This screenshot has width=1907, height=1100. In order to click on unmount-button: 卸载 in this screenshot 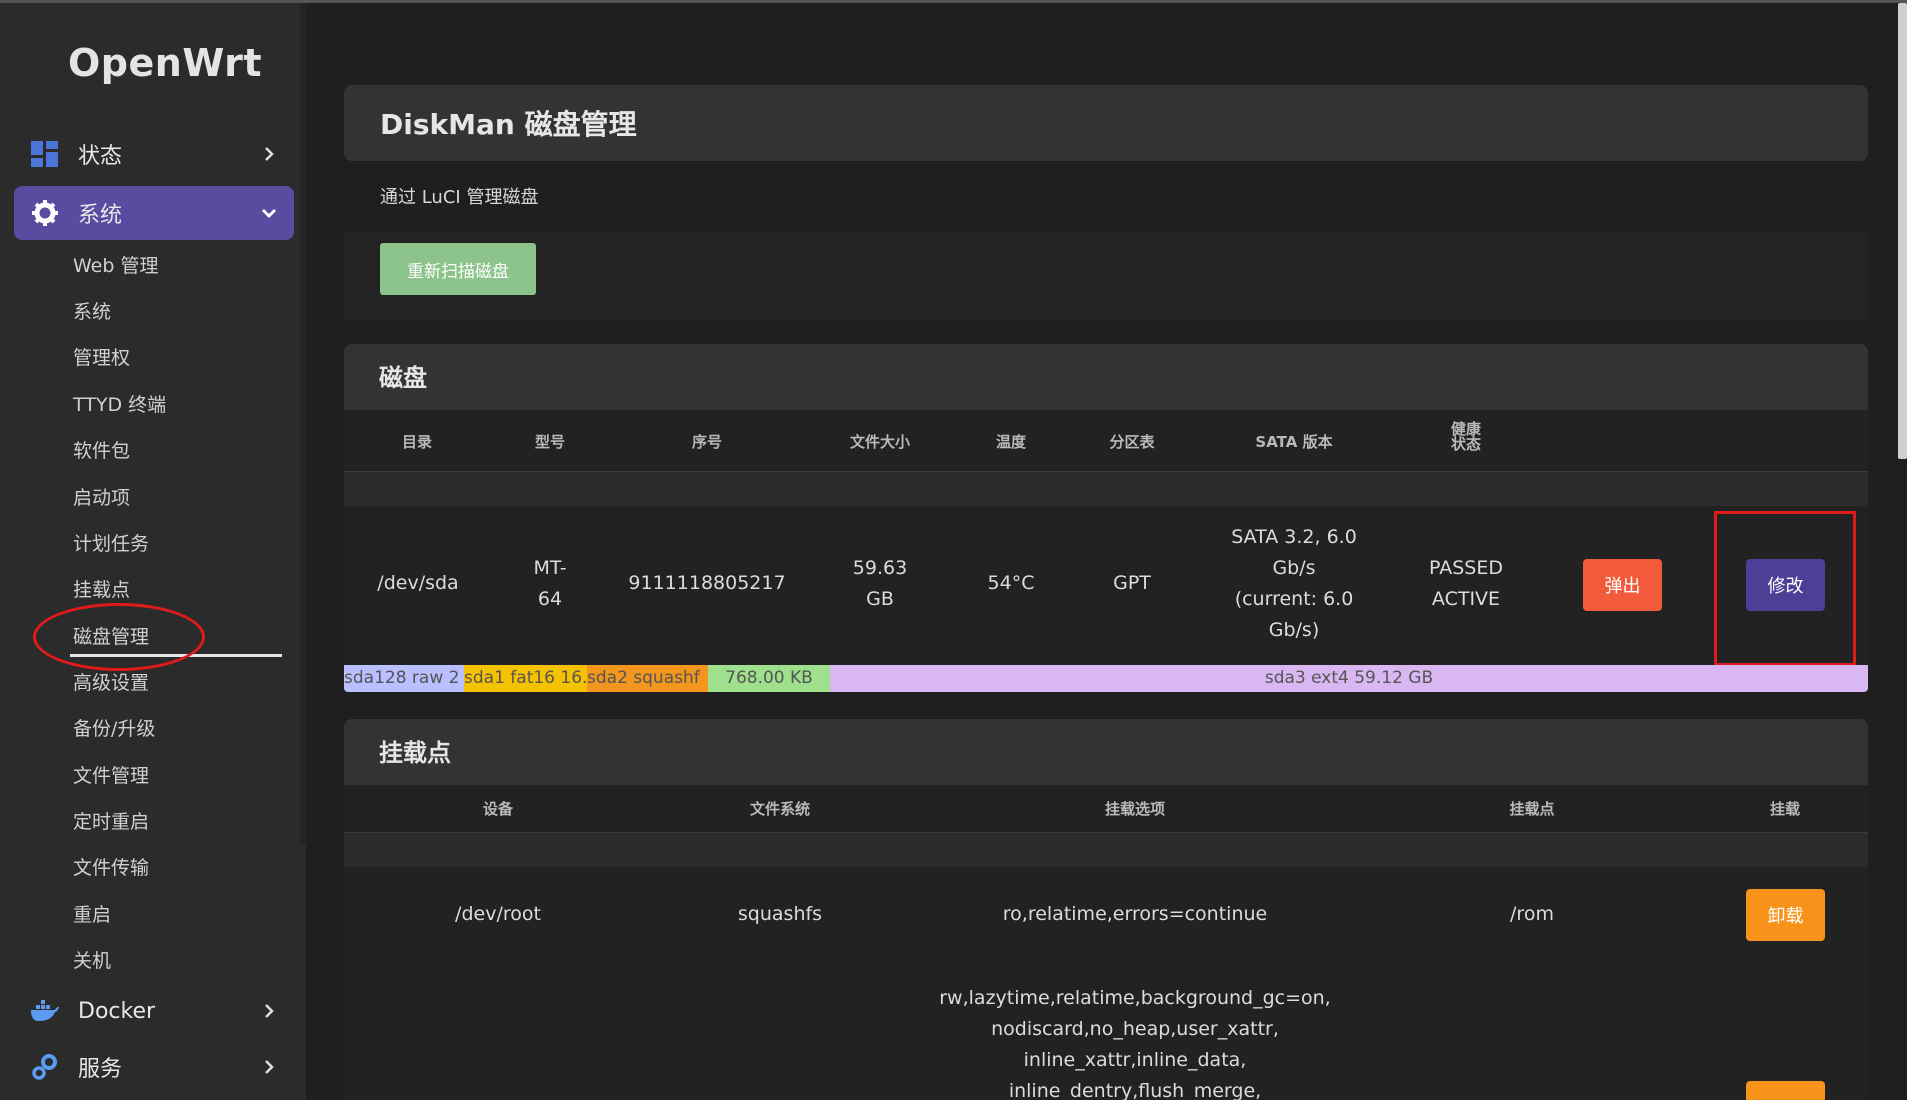, I will do `click(1785, 915)`.